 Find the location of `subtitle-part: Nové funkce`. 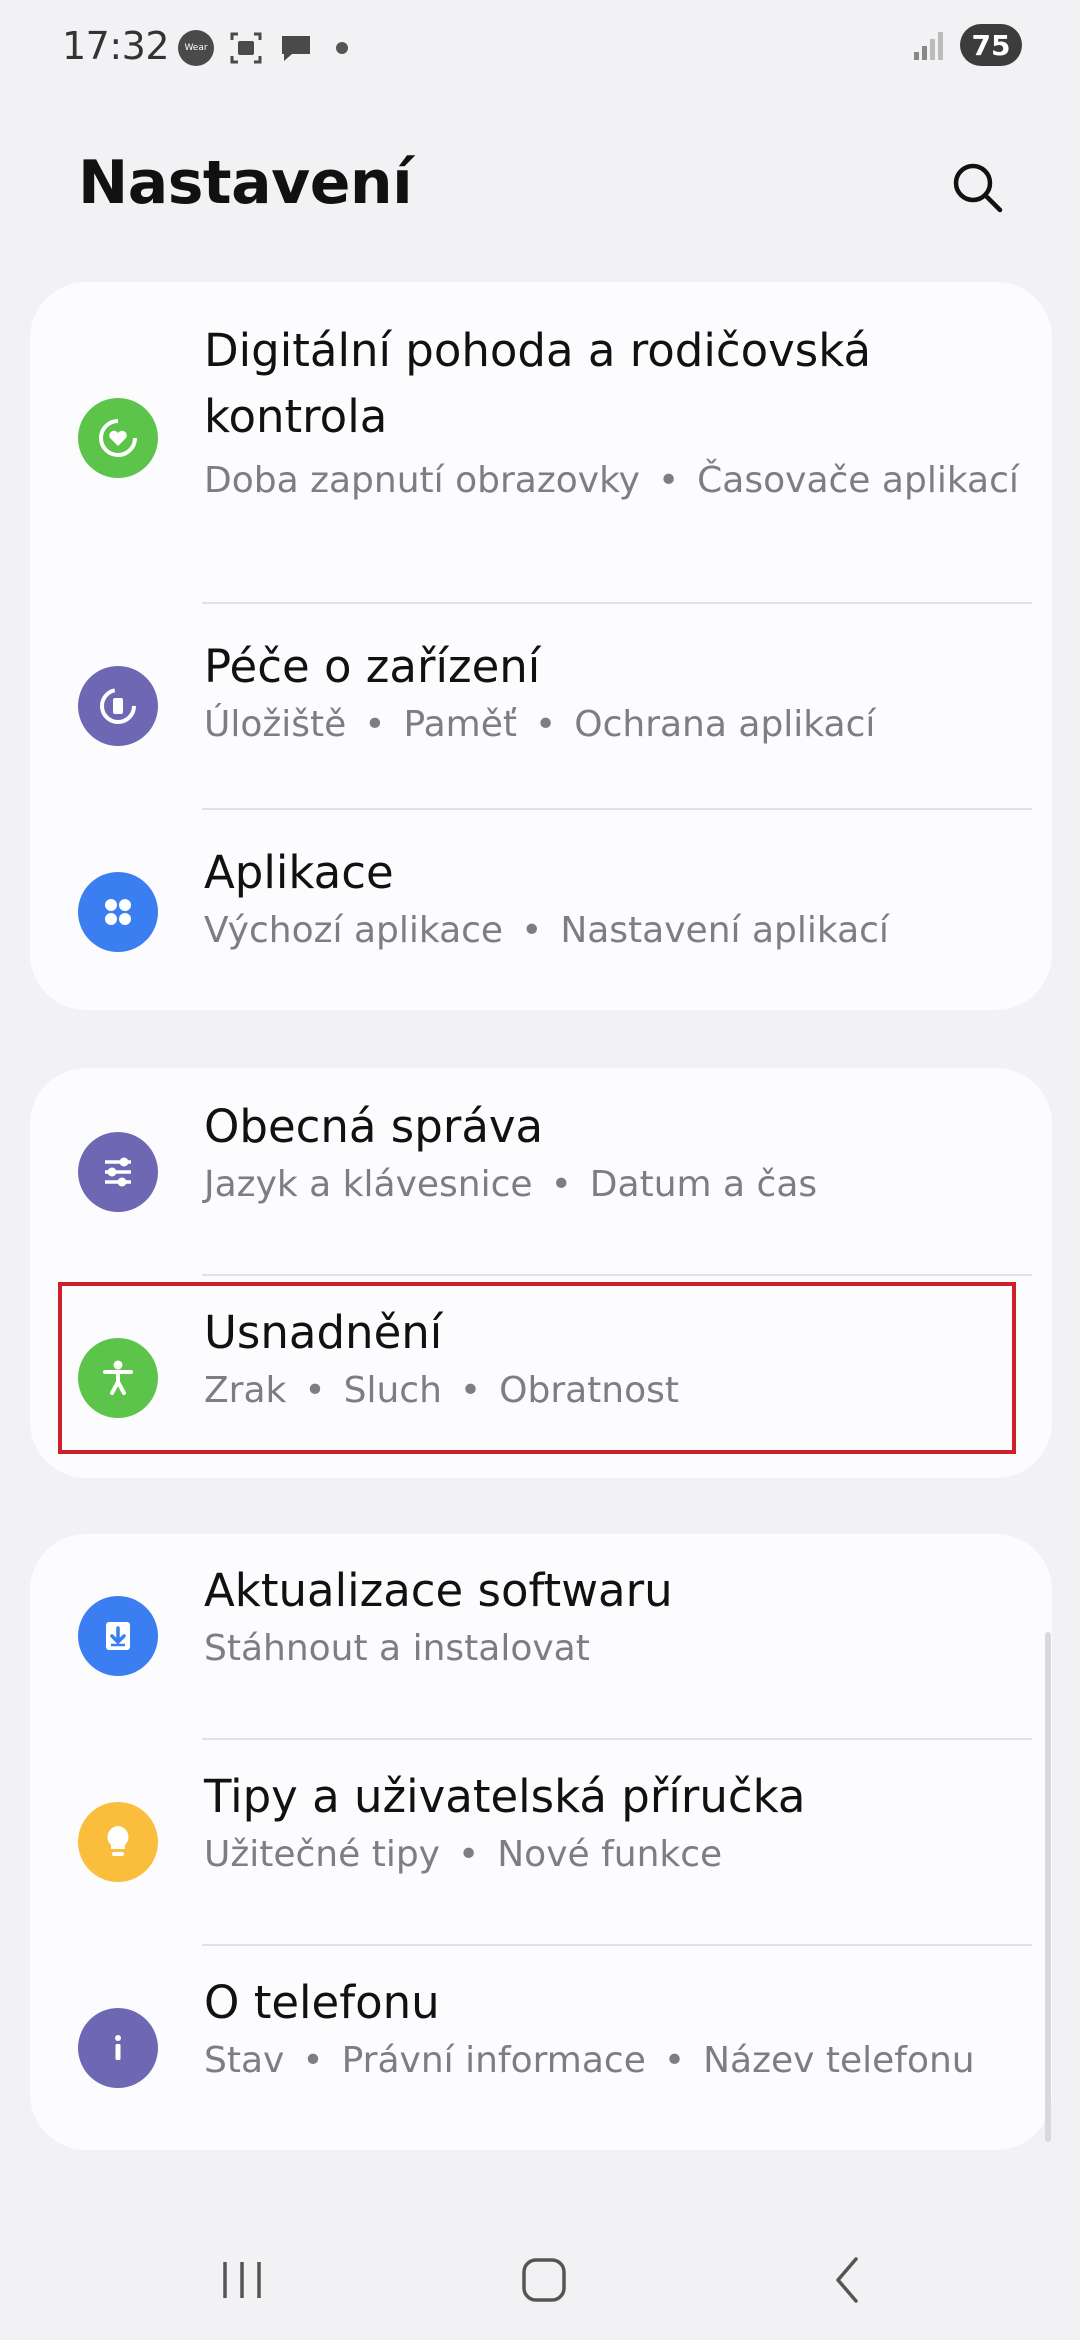

subtitle-part: Nové funkce is located at coordinates (610, 1854).